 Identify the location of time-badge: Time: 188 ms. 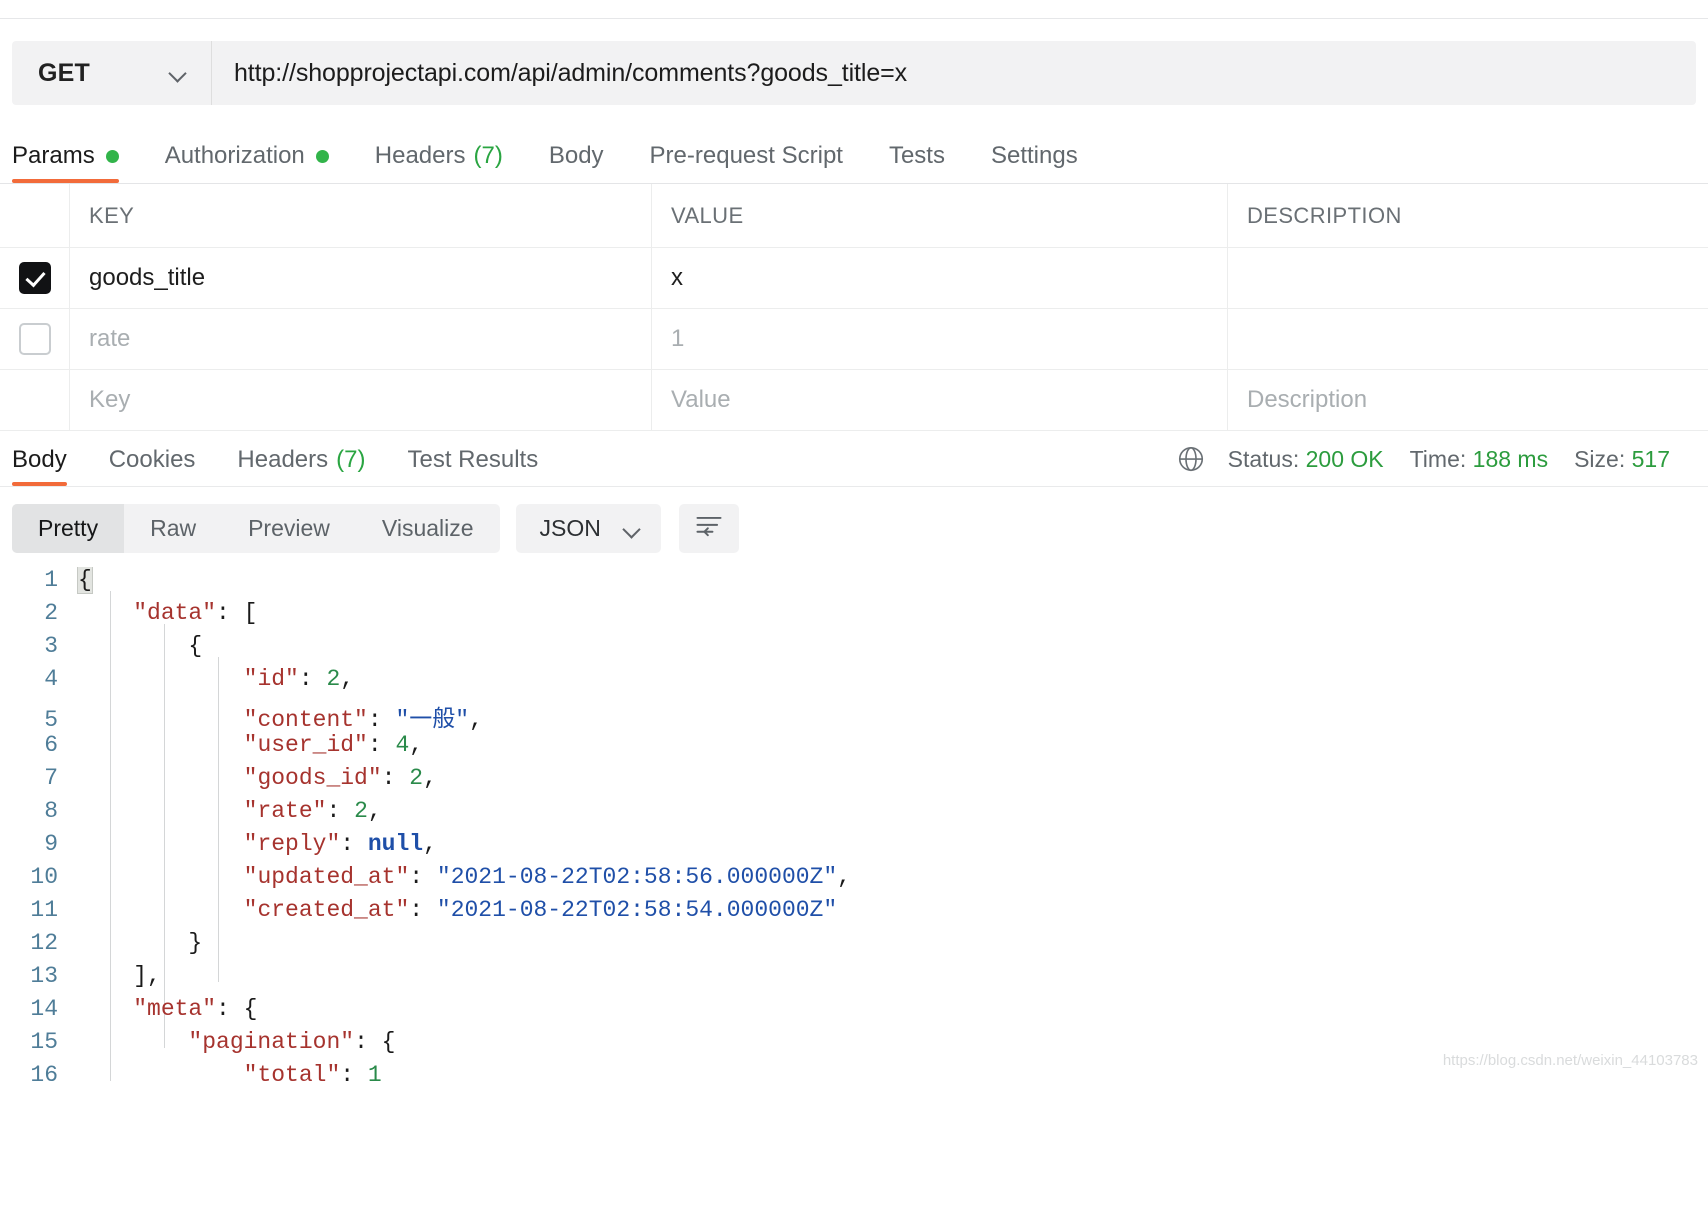
(1479, 459).